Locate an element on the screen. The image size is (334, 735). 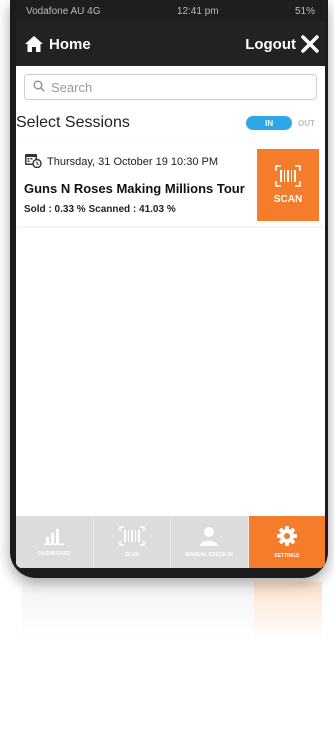
session-date-row: Thursday, 31 October 19 10:30 PM is located at coordinates (136, 161).